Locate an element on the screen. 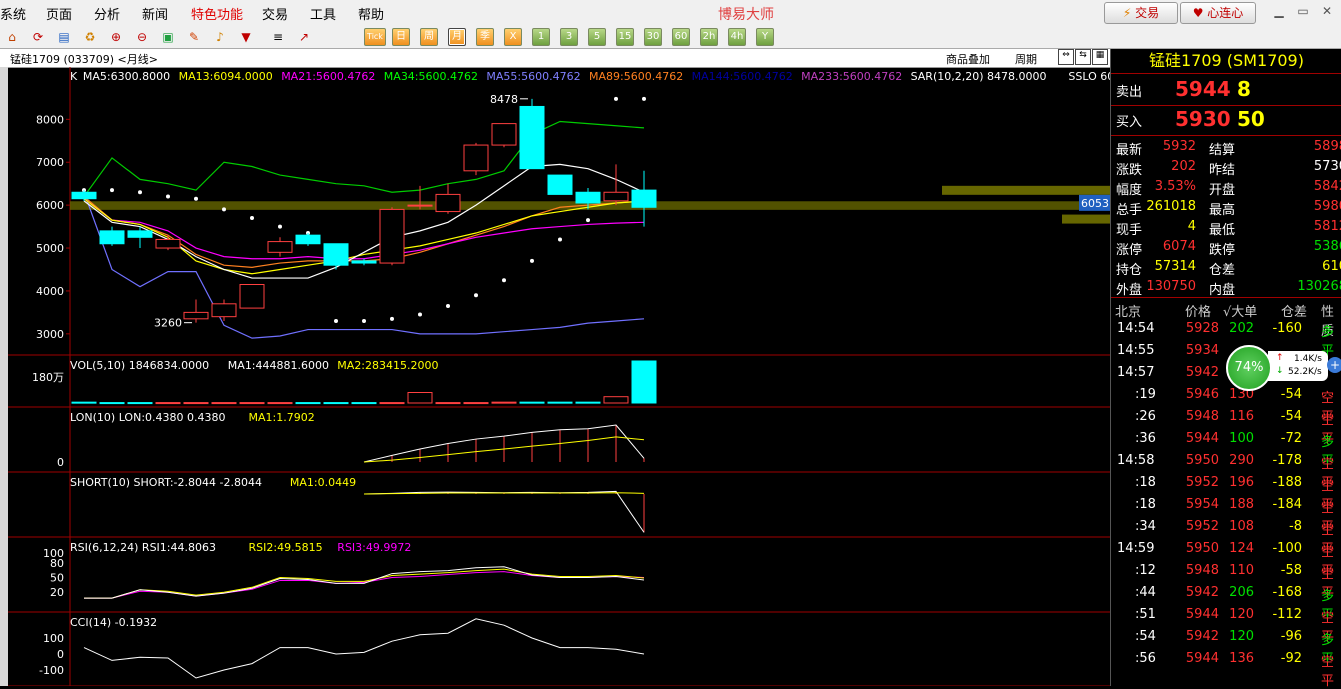 Image resolution: width=1341 pixels, height=689 pixels. tick-cell: 空平 is located at coordinates (1328, 672).